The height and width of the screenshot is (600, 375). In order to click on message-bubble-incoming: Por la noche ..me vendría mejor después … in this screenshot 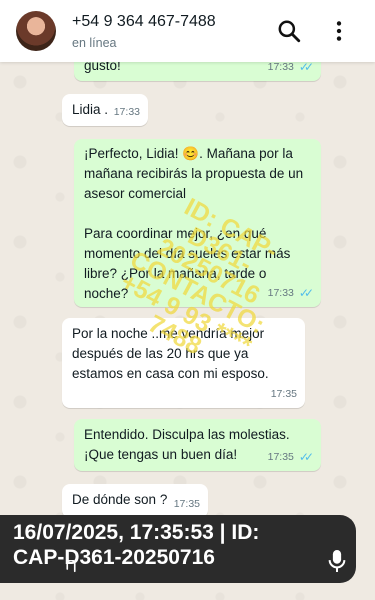, I will do `click(183, 363)`.